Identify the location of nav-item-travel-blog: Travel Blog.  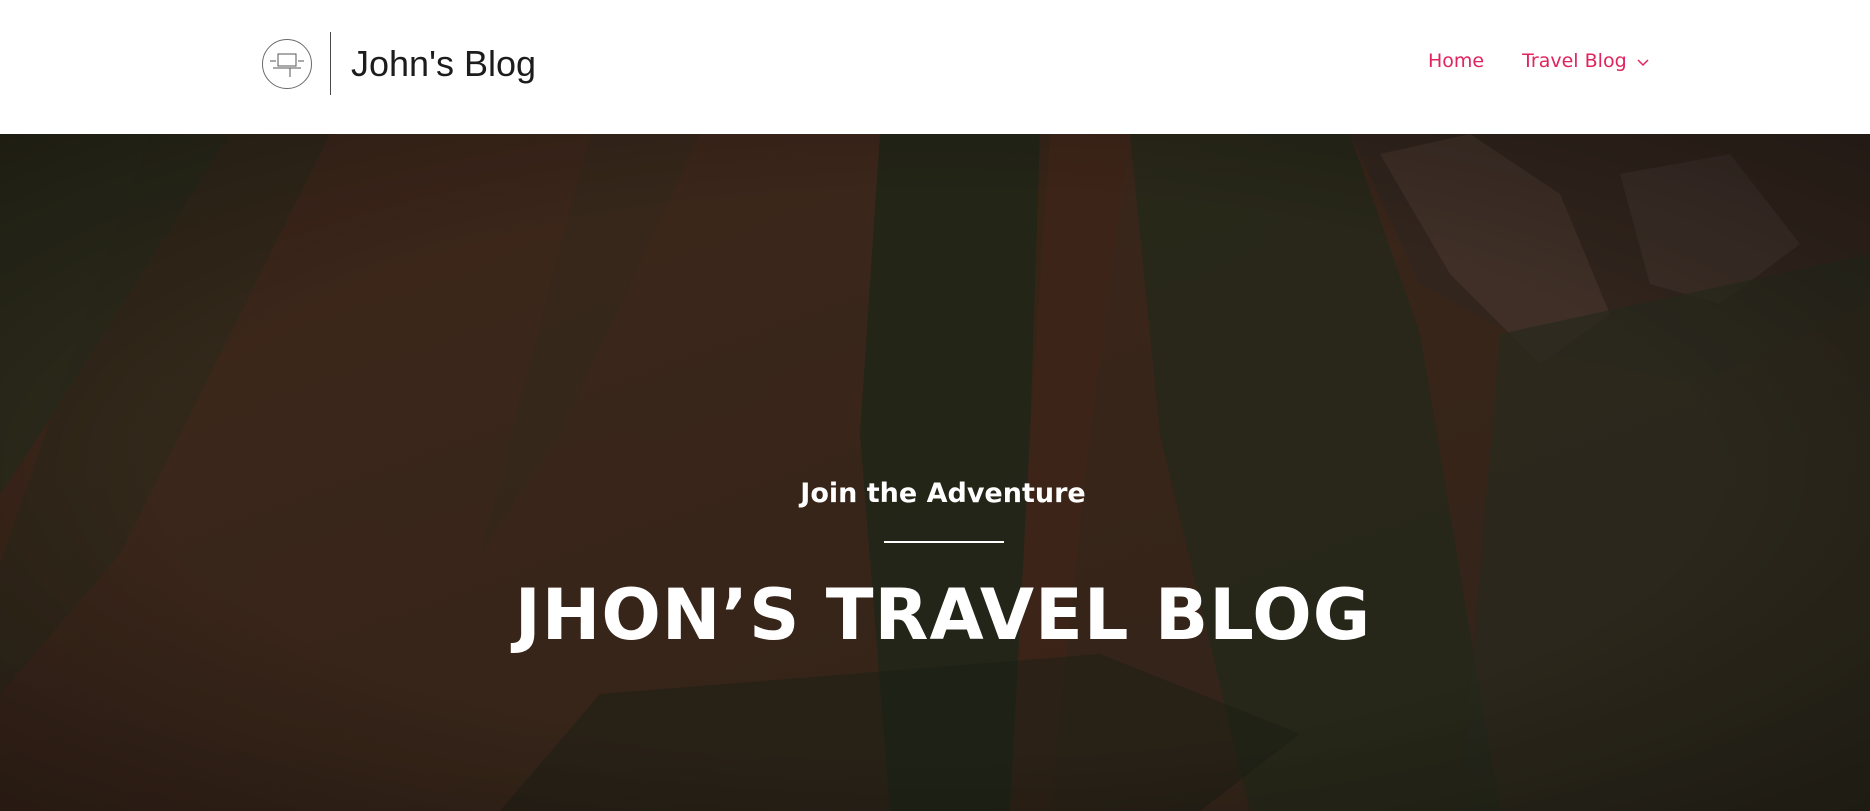
(1585, 61).